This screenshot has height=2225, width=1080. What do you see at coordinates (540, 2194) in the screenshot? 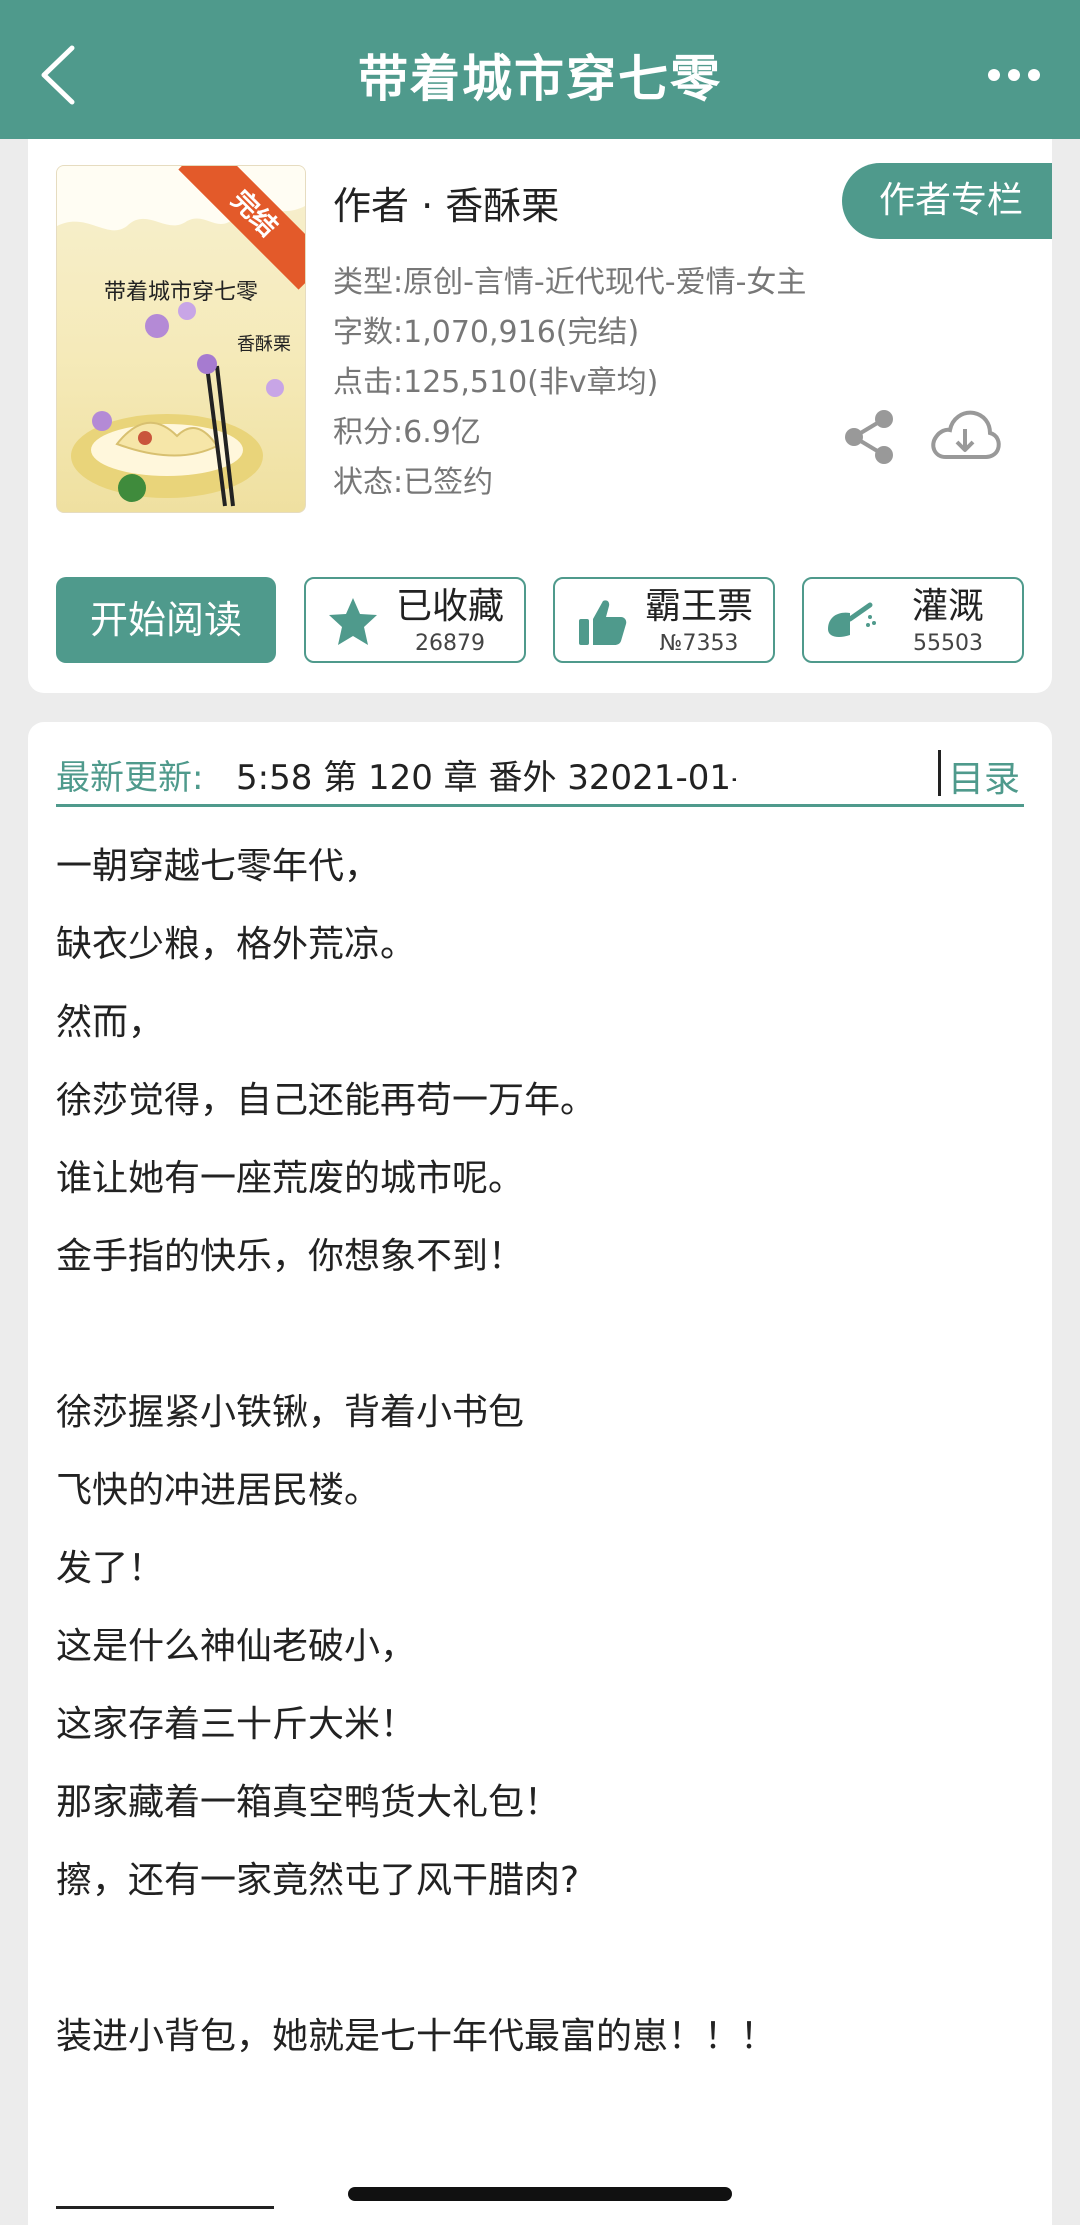
I see `home-indicator` at bounding box center [540, 2194].